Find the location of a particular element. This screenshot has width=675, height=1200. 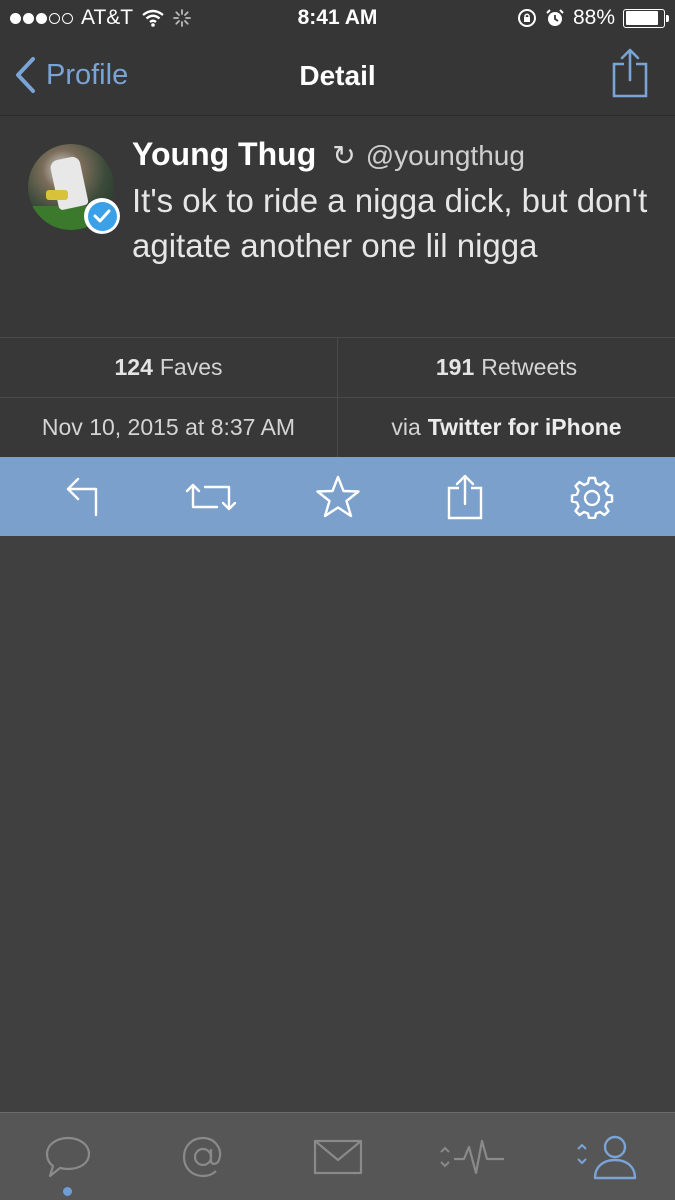

favorite-button is located at coordinates (338, 497).